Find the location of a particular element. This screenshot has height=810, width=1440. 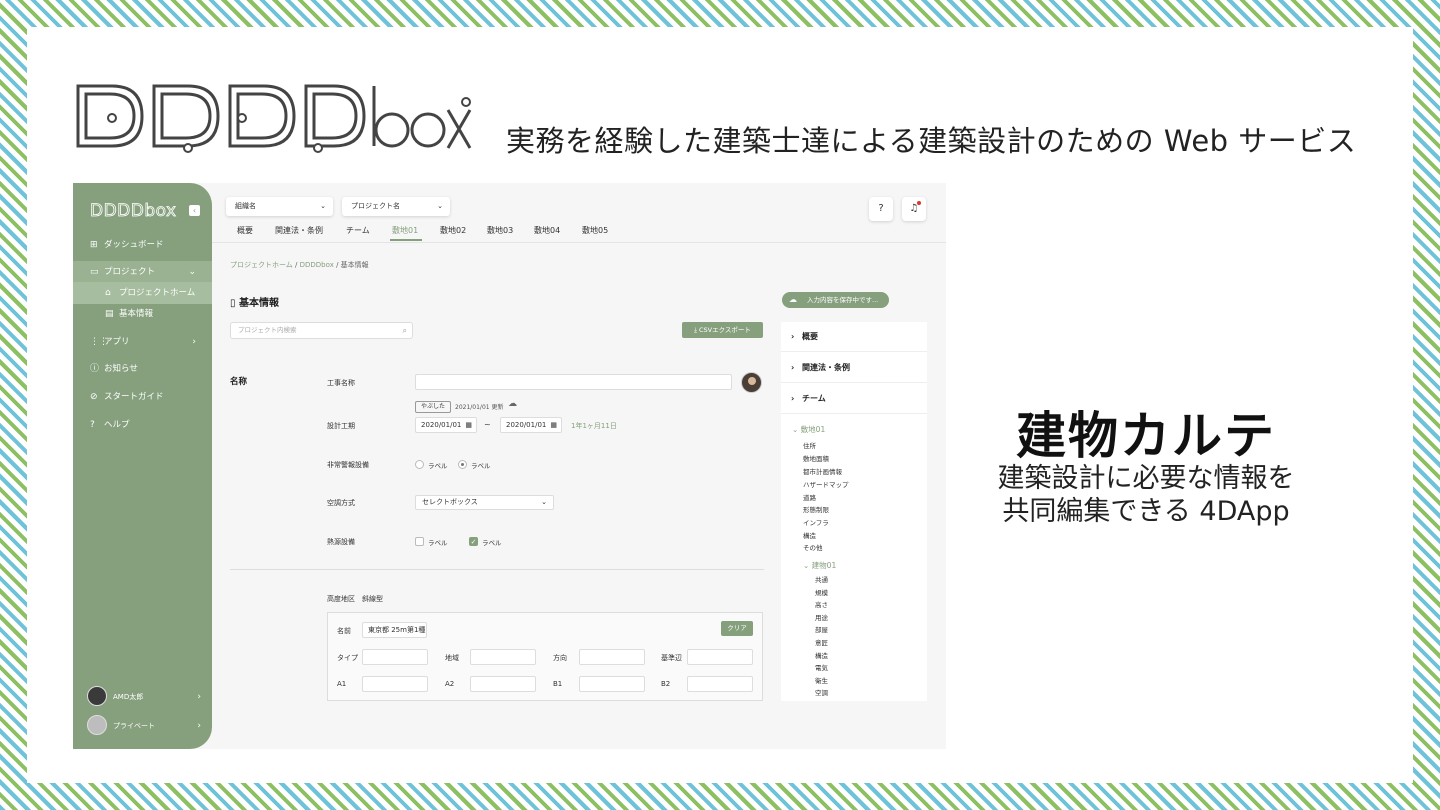

page-title: ▯ 基本情報 is located at coordinates (254, 303).